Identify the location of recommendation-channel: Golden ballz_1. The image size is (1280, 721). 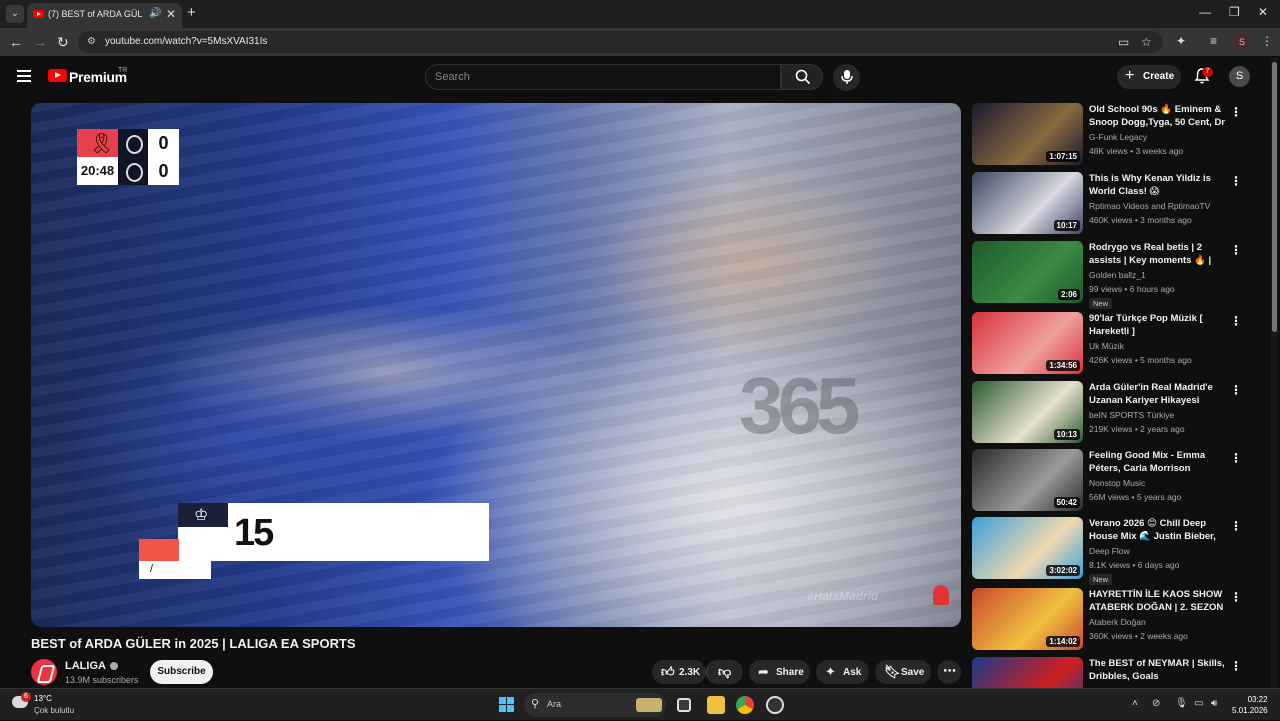
(1117, 275).